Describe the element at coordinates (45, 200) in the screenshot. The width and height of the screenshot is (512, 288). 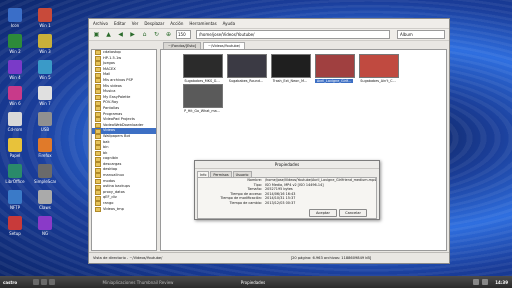
I see `desktop-icon: Claws` at that location.